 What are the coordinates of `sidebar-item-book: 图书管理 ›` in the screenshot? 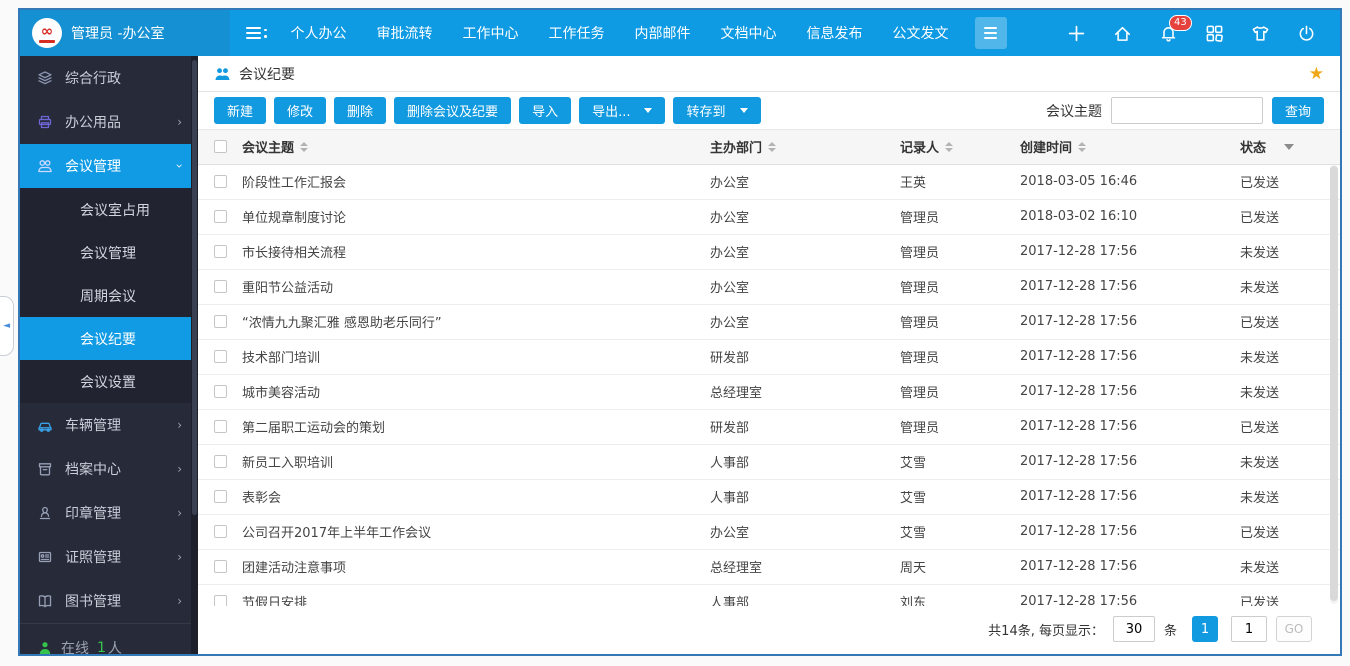 It's located at (109, 601).